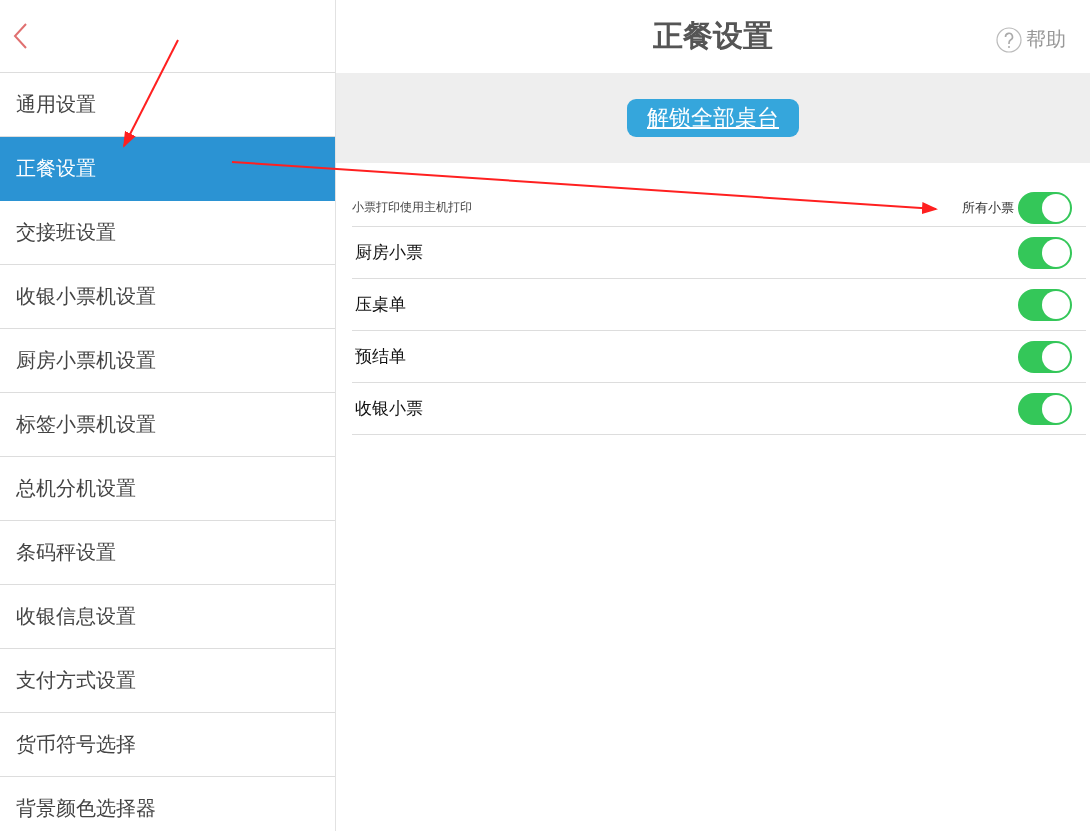  Describe the element at coordinates (167, 617) in the screenshot. I see `sidebar-item: 收银信息设置` at that location.